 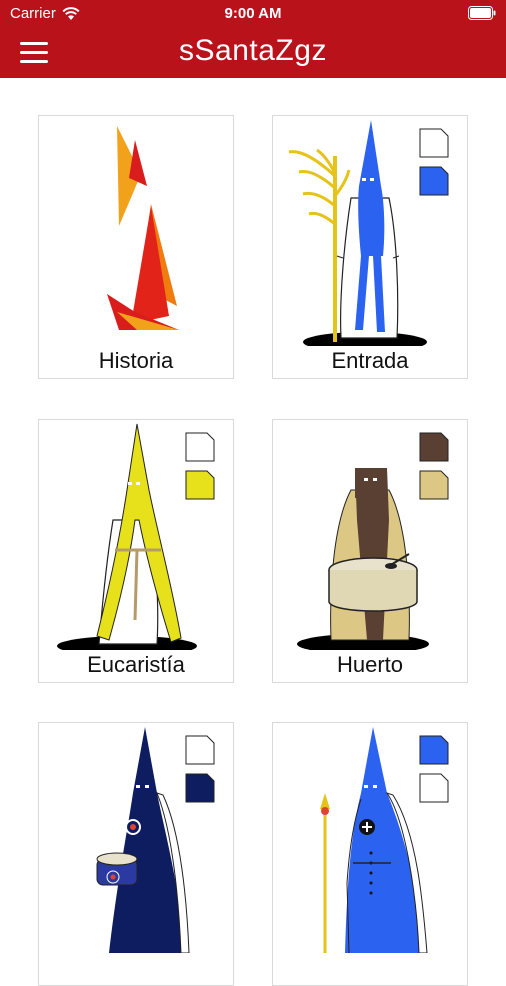 I want to click on app-title: sSantaZgz, so click(x=253, y=50).